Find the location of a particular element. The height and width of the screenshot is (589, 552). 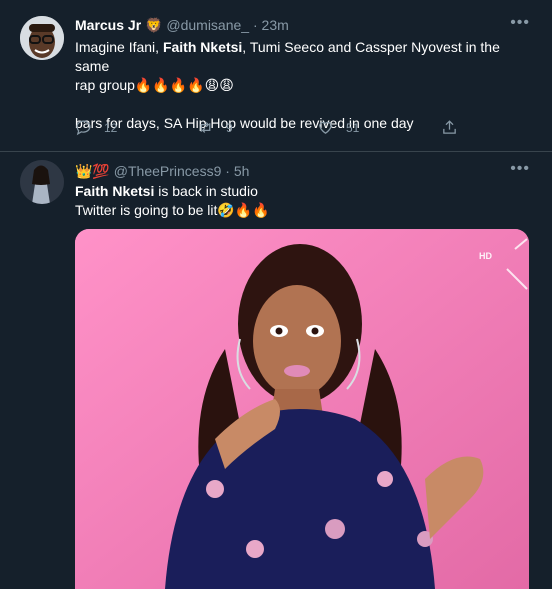

reply-button: 12 is located at coordinates (96, 127).